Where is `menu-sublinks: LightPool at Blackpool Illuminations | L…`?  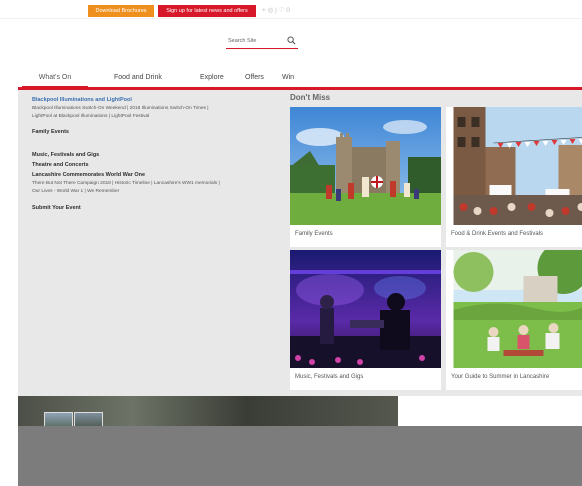
menu-sublinks: LightPool at Blackpool Illuminations | L… is located at coordinates (90, 116).